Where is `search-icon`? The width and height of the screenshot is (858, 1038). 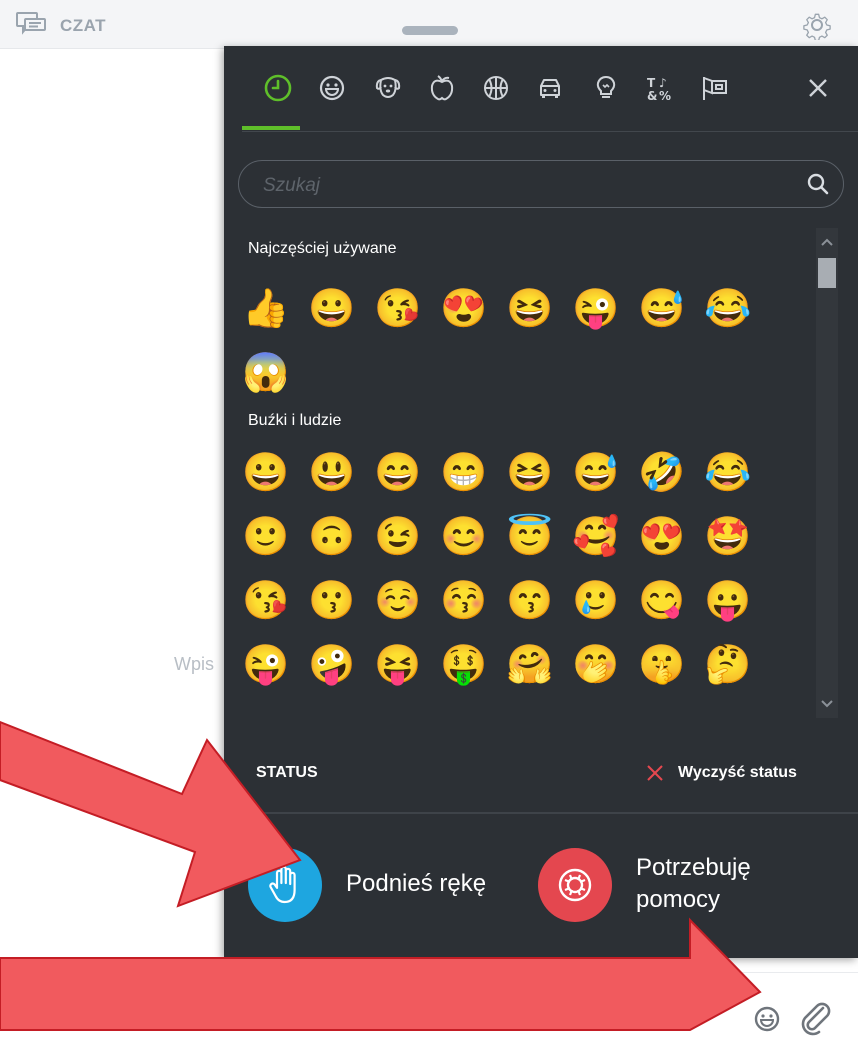
search-icon is located at coordinates (818, 184).